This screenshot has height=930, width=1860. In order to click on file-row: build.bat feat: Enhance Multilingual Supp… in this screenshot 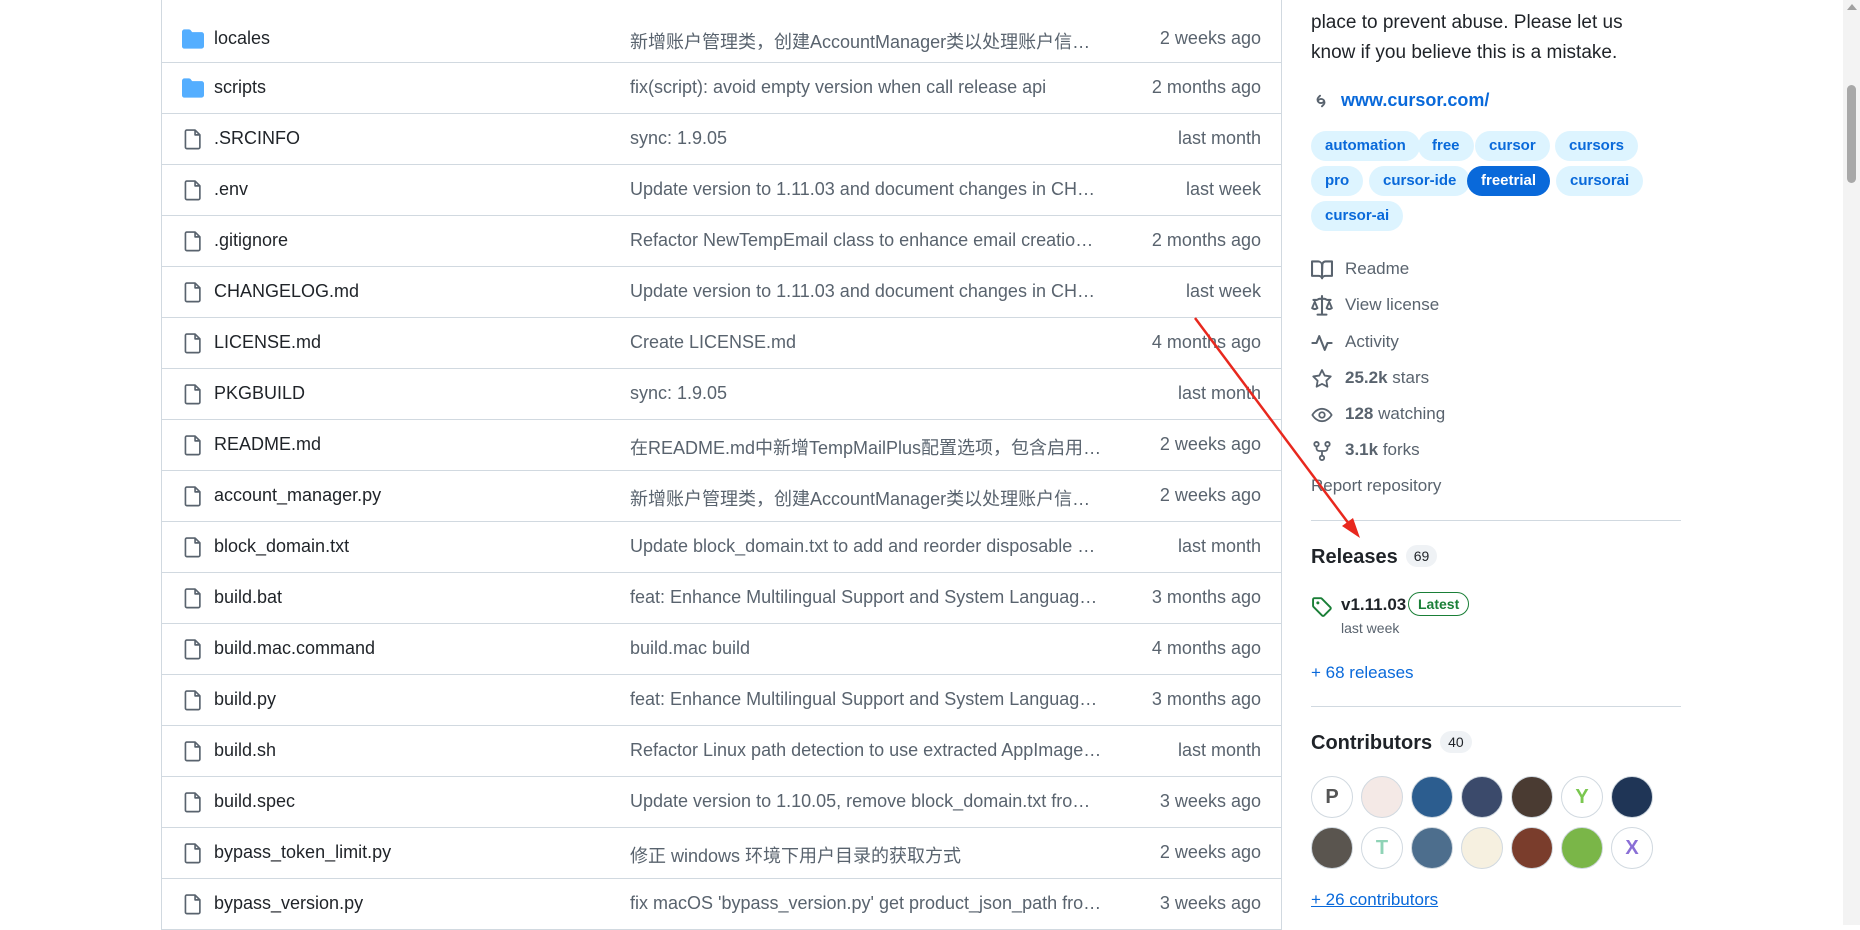, I will do `click(721, 598)`.